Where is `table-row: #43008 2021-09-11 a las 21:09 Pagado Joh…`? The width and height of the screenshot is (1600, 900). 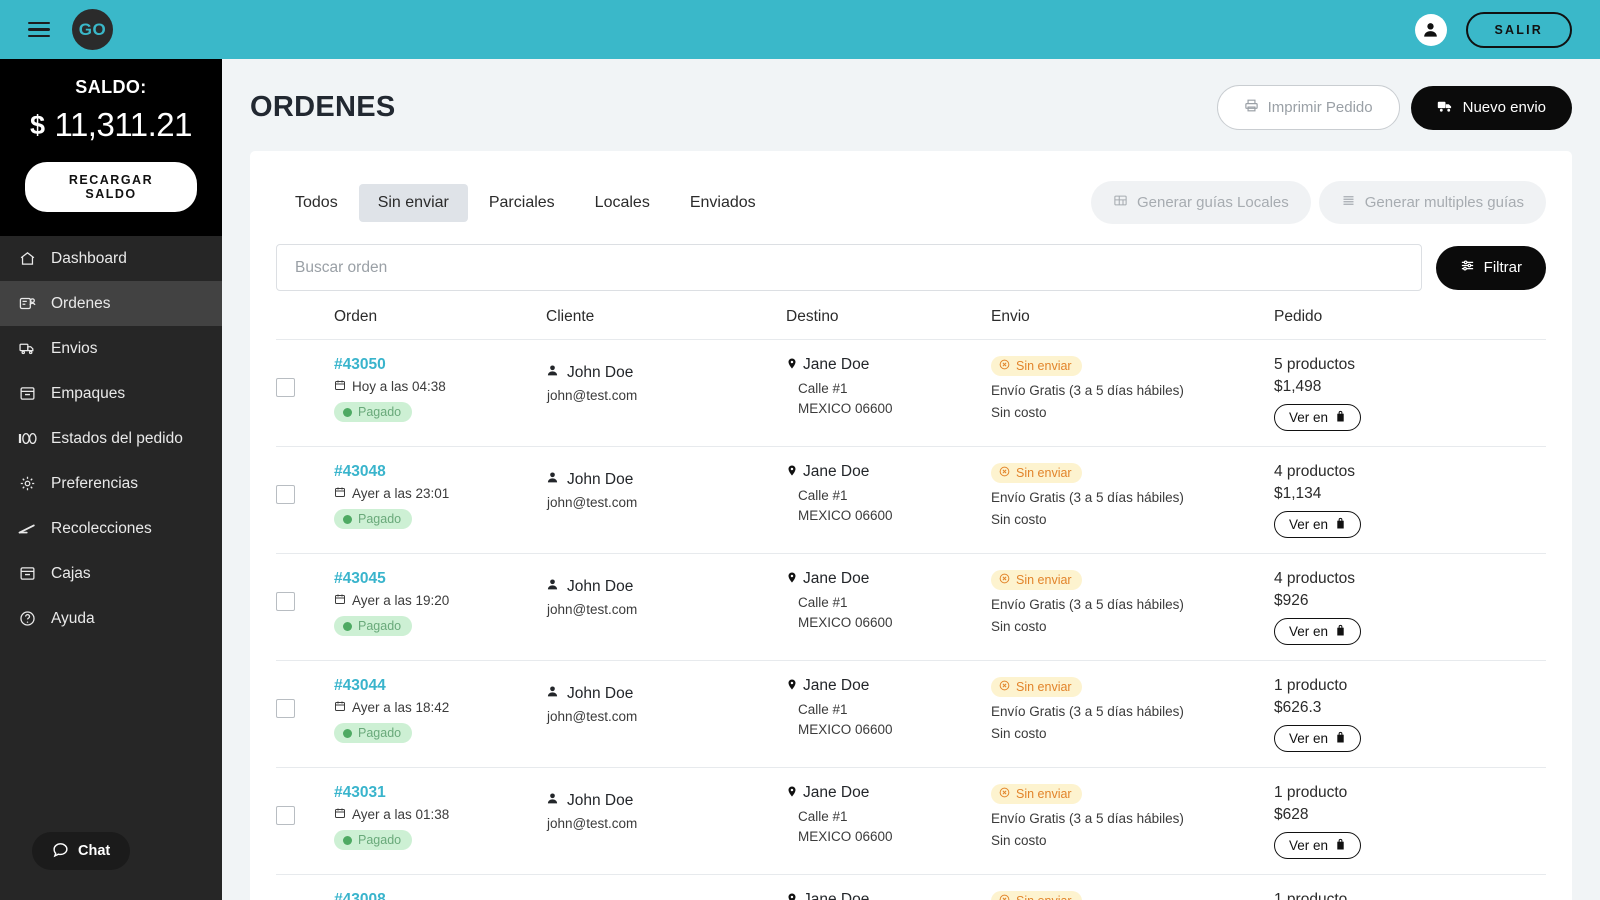
table-row: #43008 2021-09-11 a las 21:09 Pagado Joh… is located at coordinates (911, 887).